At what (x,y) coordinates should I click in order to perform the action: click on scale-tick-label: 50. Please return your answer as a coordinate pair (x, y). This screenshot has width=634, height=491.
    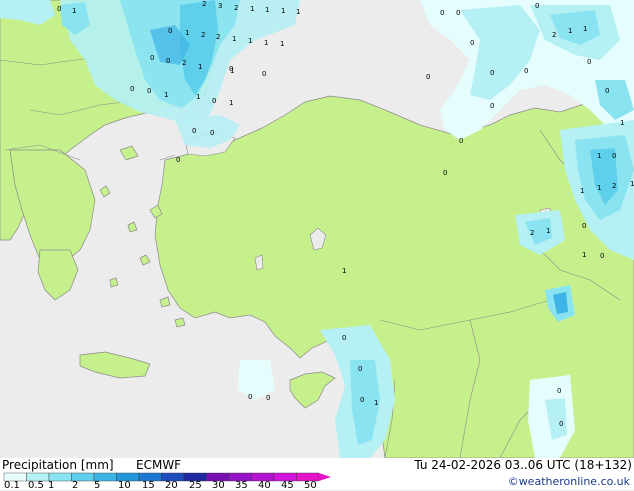
    Looking at the image, I should click on (310, 485).